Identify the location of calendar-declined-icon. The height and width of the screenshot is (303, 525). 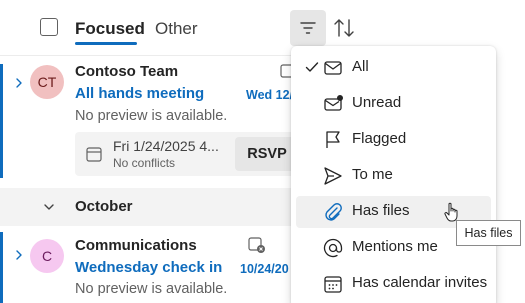
(256, 245).